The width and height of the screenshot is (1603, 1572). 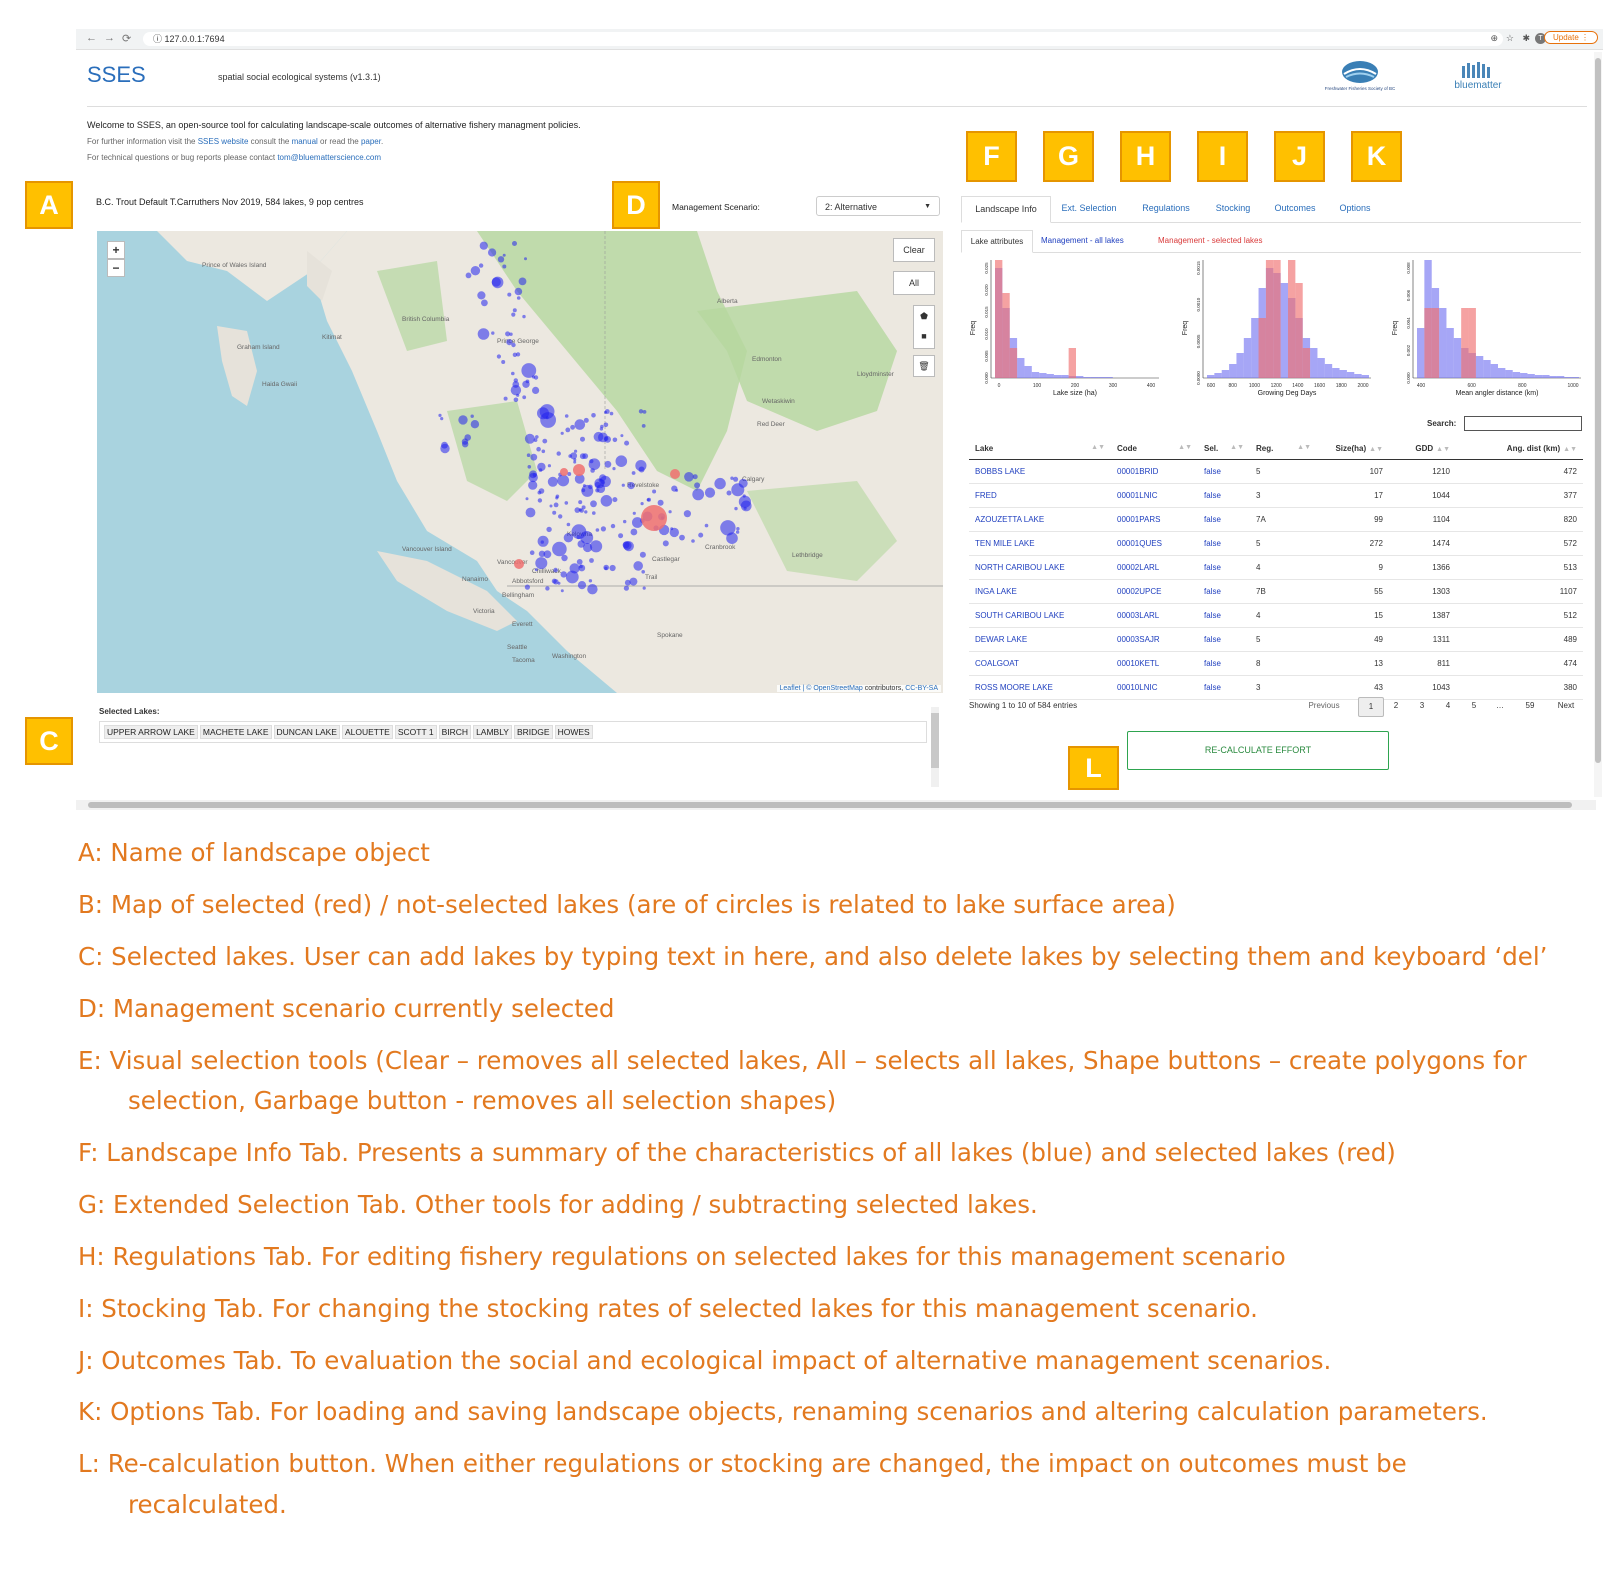 I want to click on selected-lake-chip: DUNCAN LAKE, so click(x=306, y=732).